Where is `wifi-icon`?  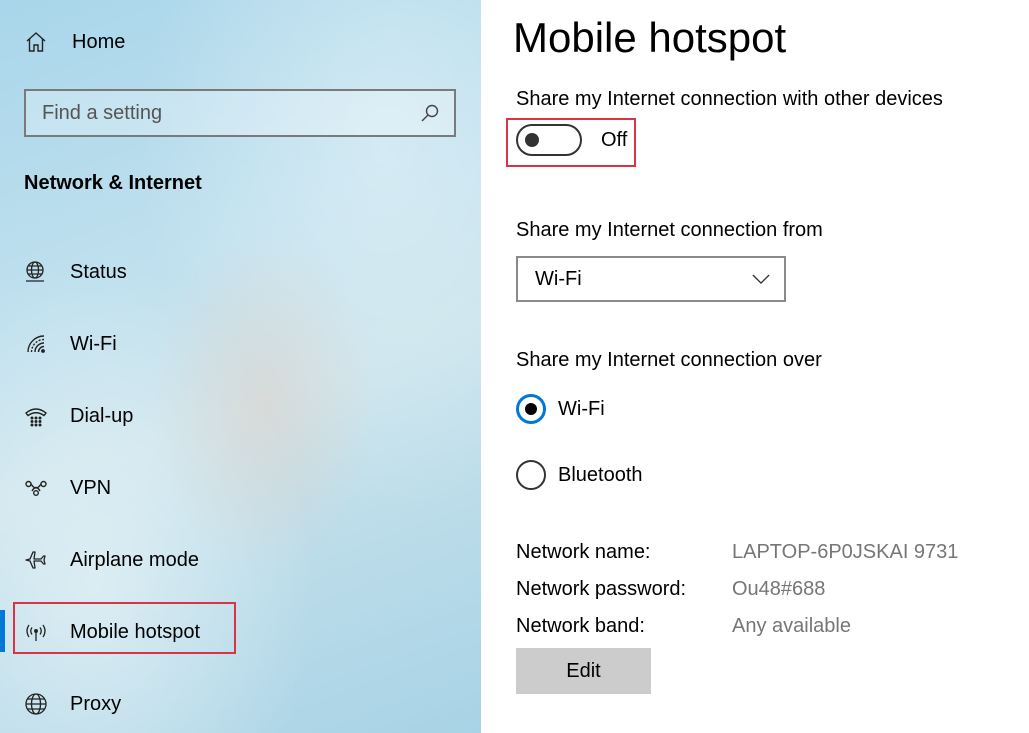 wifi-icon is located at coordinates (36, 344).